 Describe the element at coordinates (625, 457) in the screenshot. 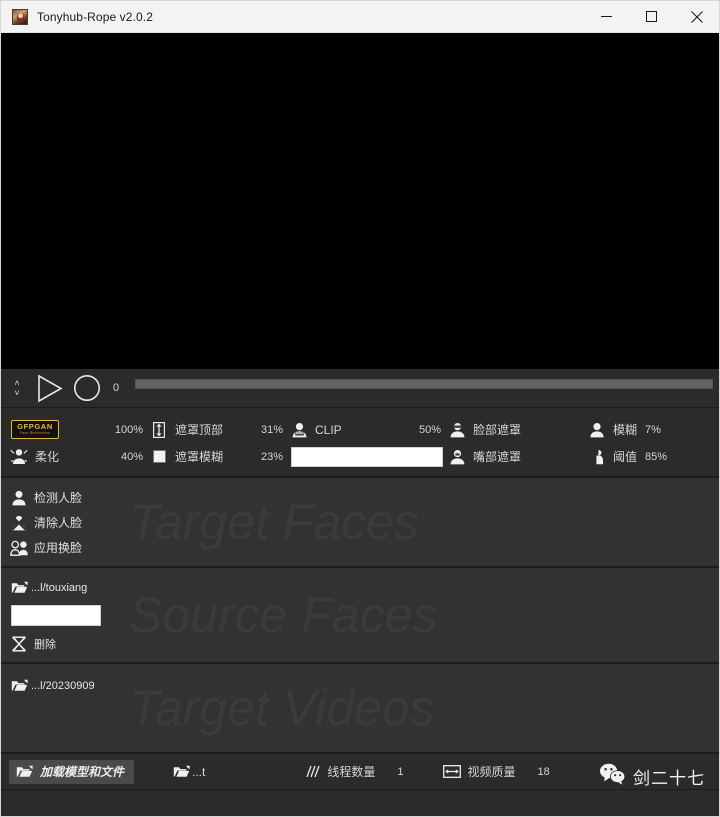

I see `setting-threshold-label: 阈值` at that location.